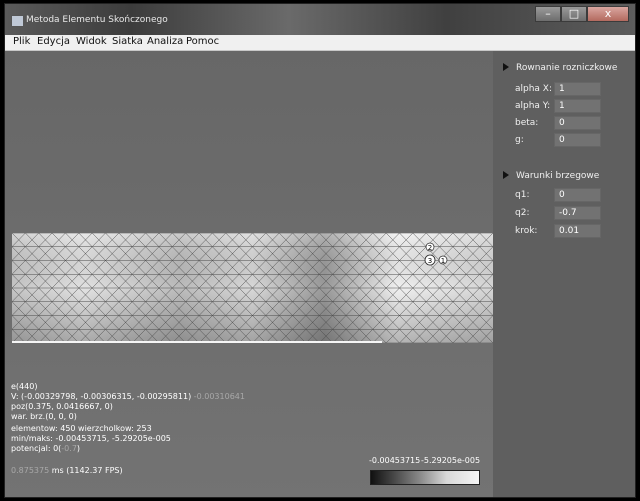 This screenshot has width=640, height=501. Describe the element at coordinates (24, 386) in the screenshot. I see `element-id: e(440)` at that location.